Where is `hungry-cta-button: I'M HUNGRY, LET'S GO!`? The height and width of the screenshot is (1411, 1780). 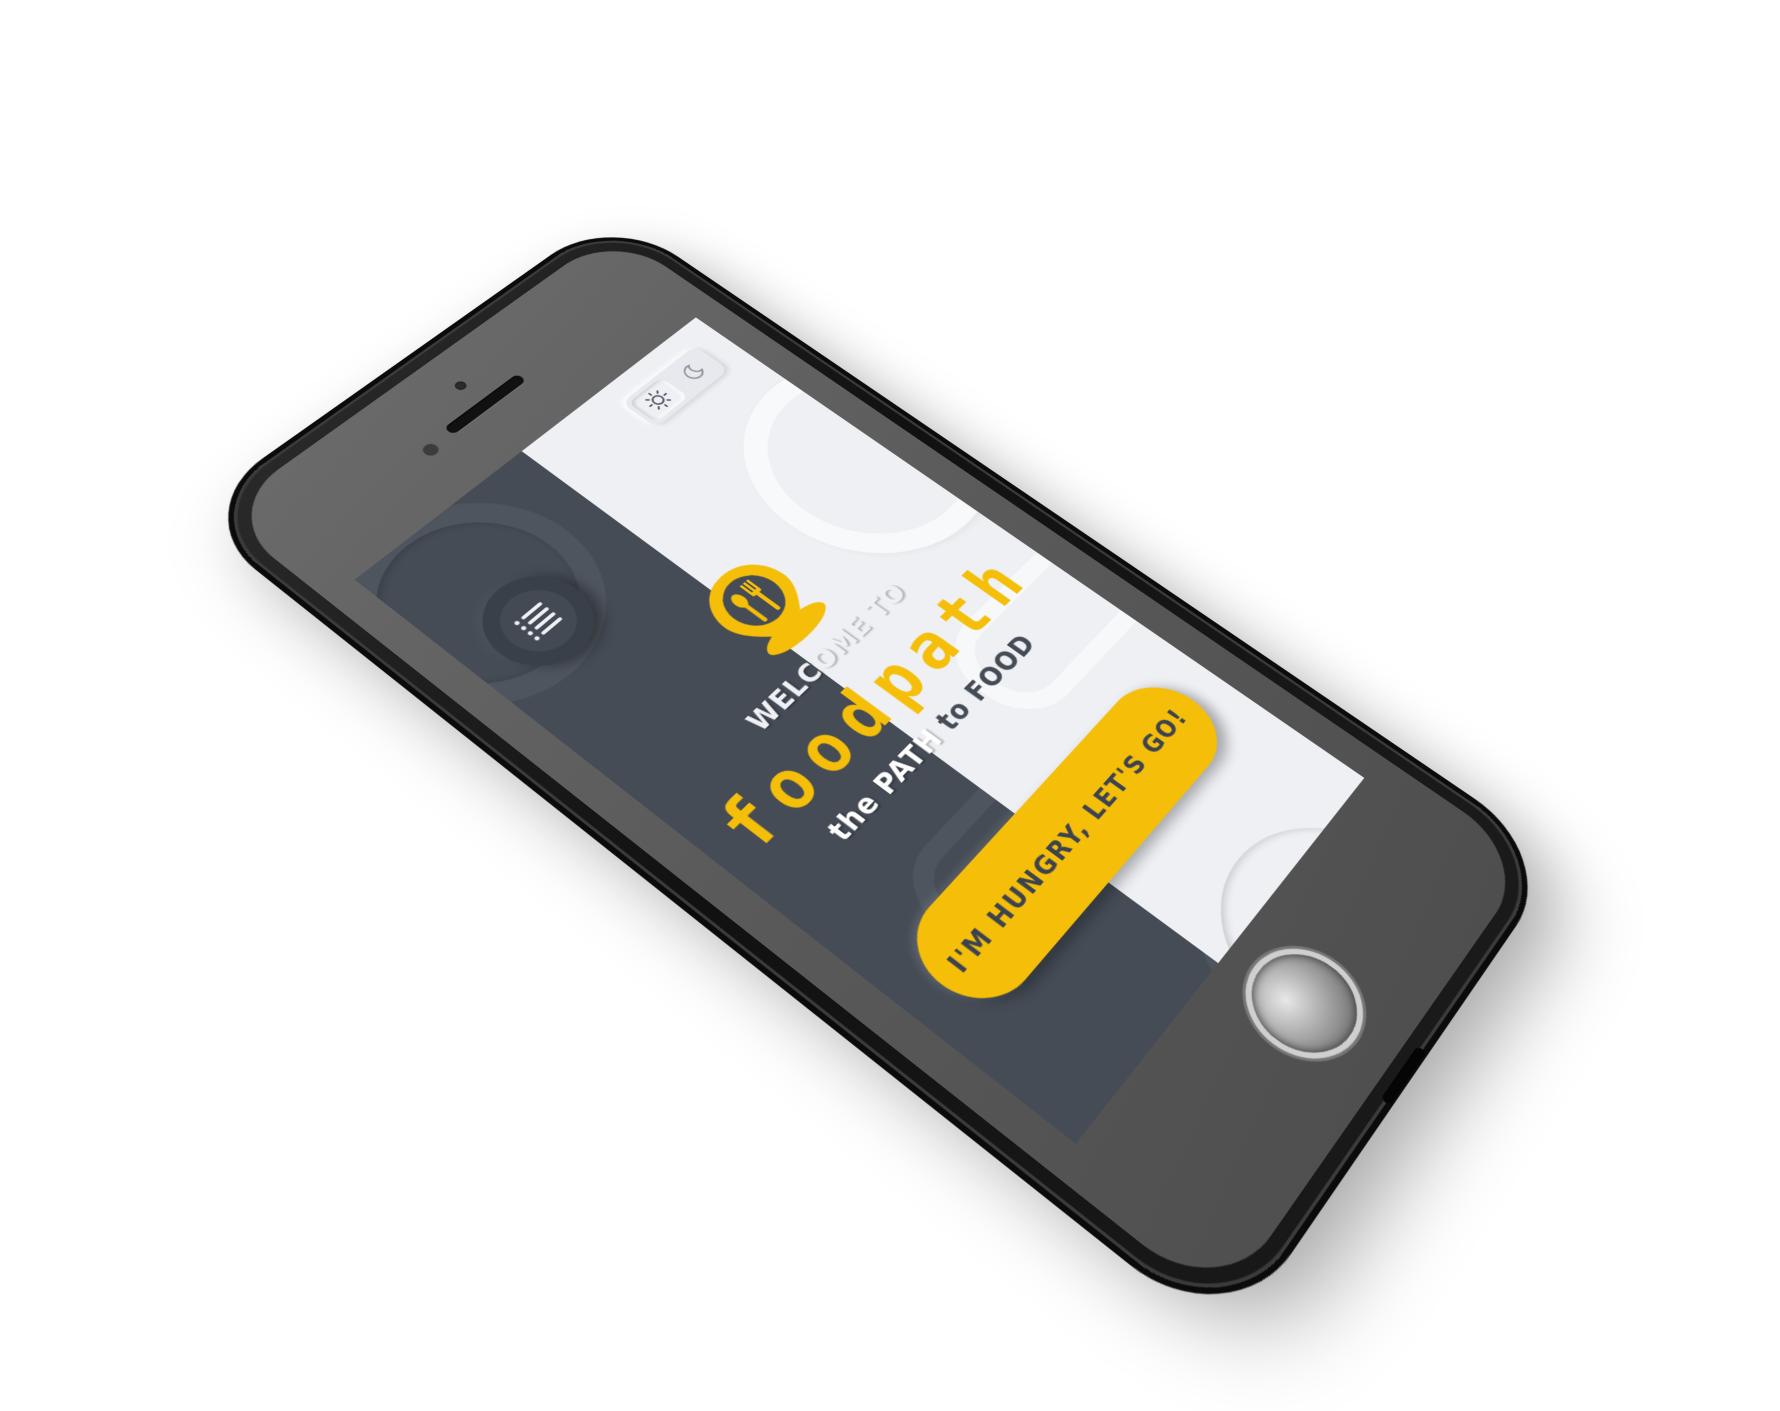
hungry-cta-button: I'M HUNGRY, LET'S GO! is located at coordinates (1065, 845).